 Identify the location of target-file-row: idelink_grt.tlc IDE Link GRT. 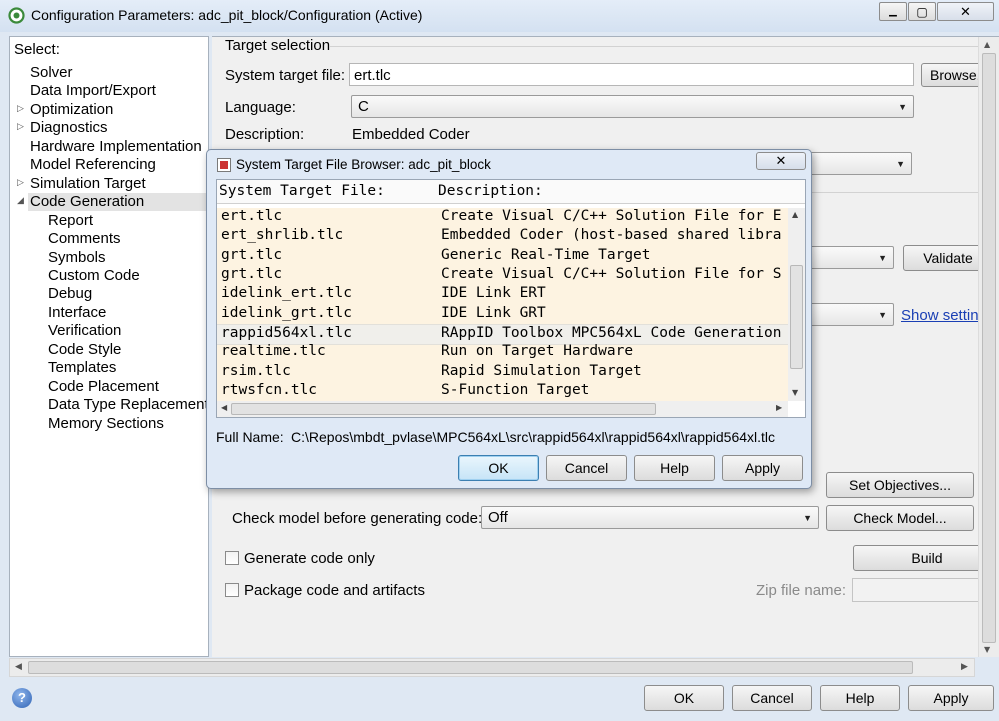
(502, 314).